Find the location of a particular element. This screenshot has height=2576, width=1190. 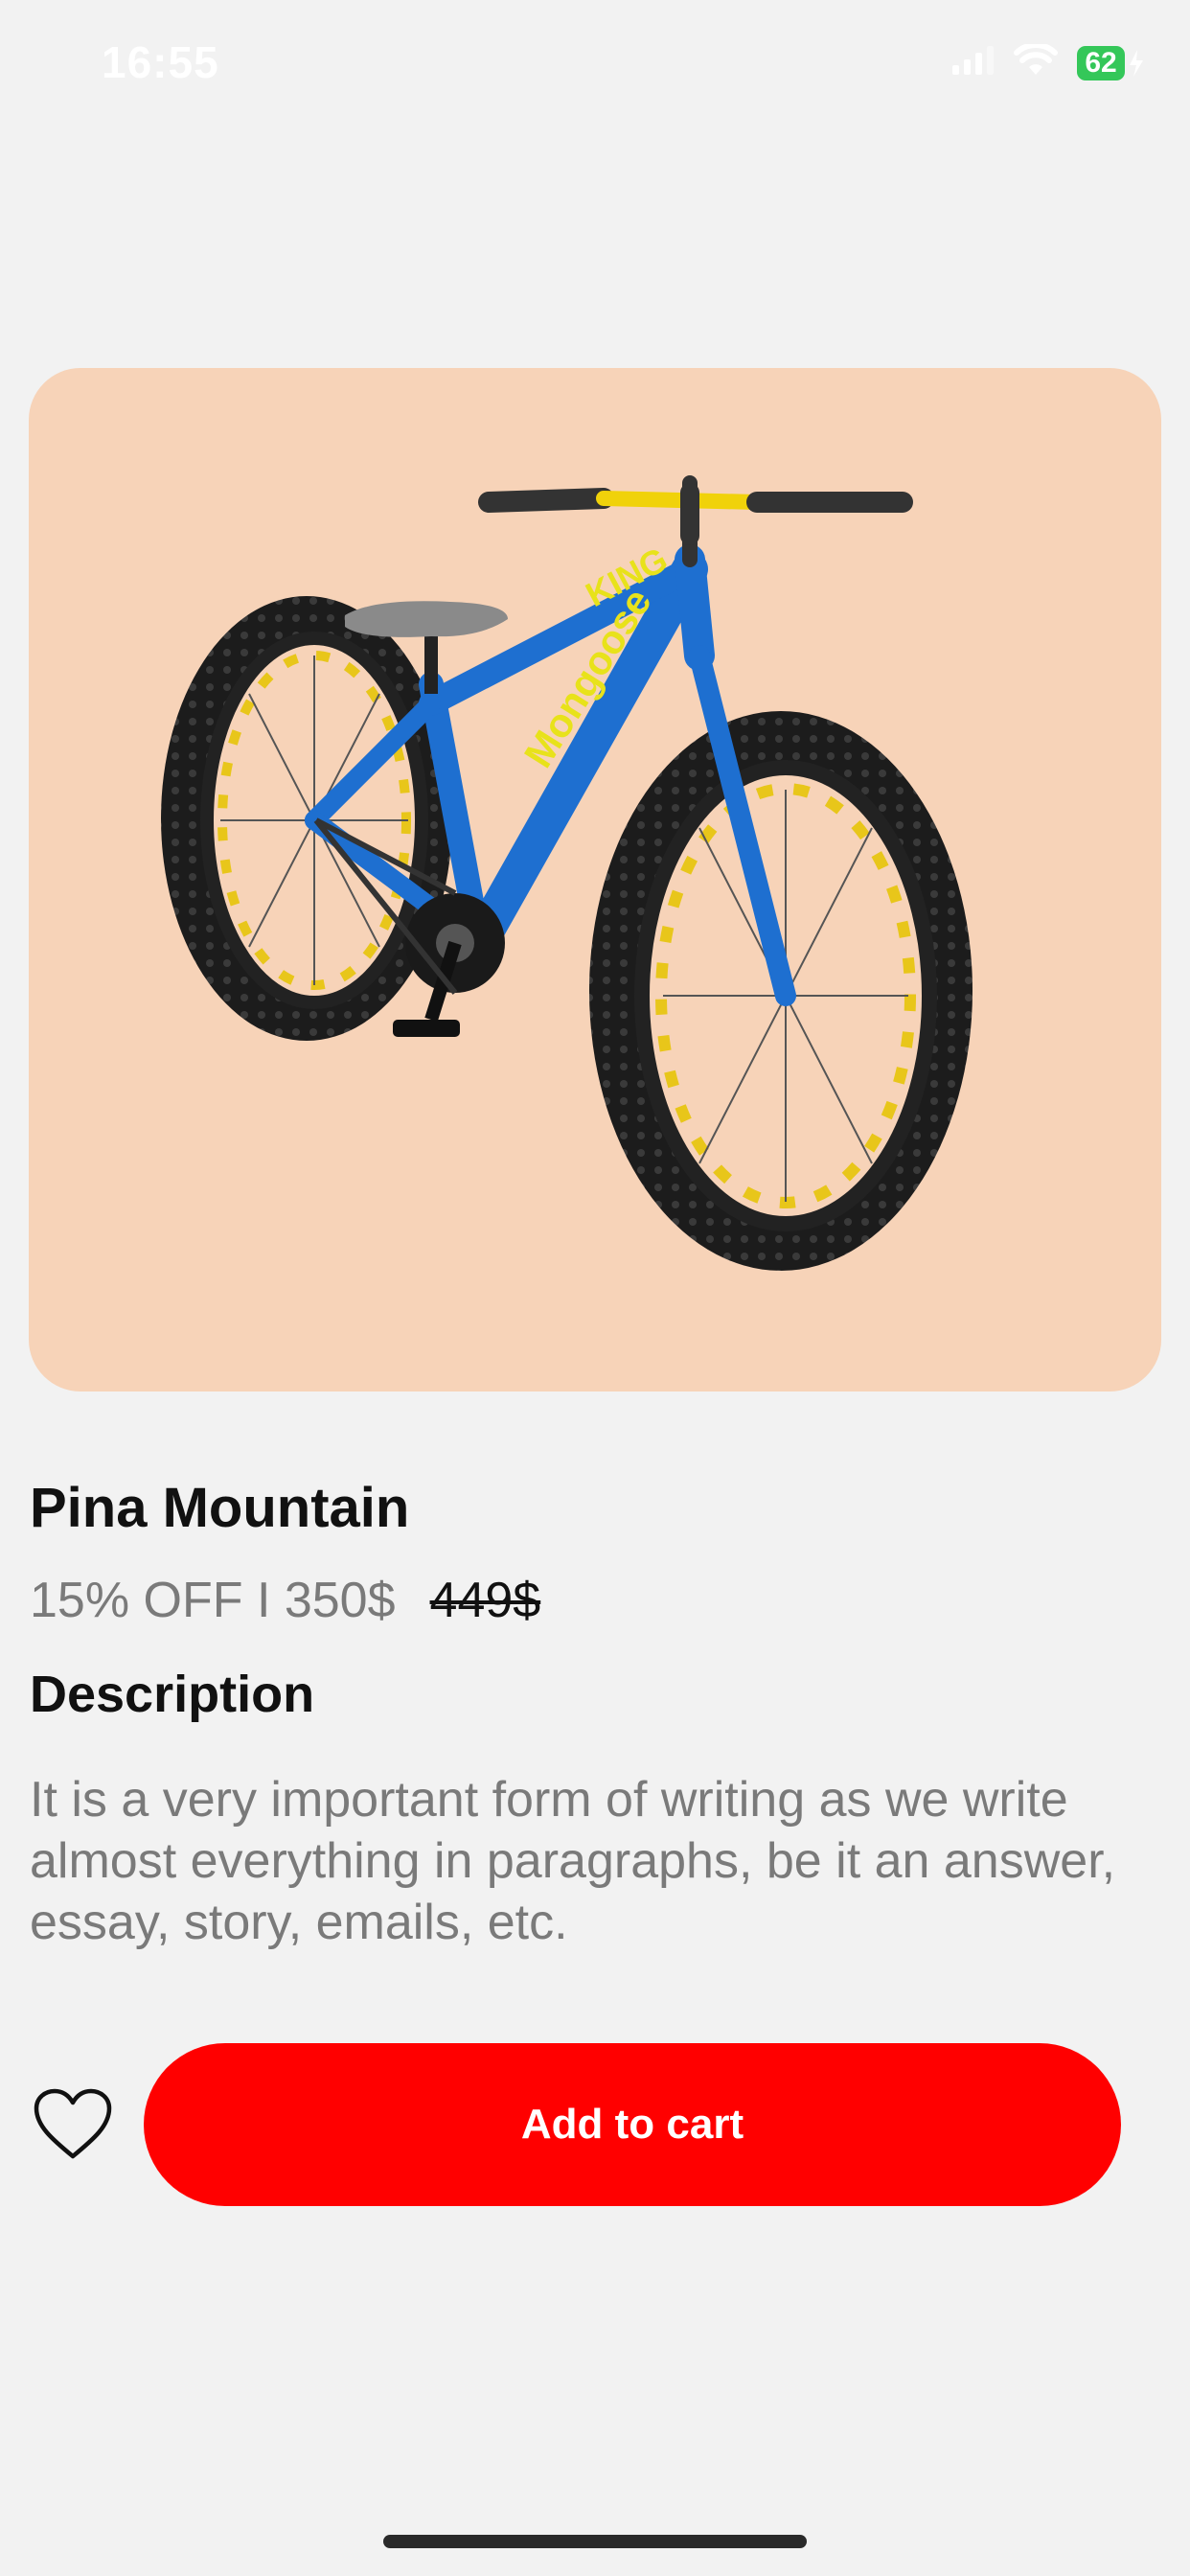

add-to-cart-label: Add to cart is located at coordinates (632, 2124).